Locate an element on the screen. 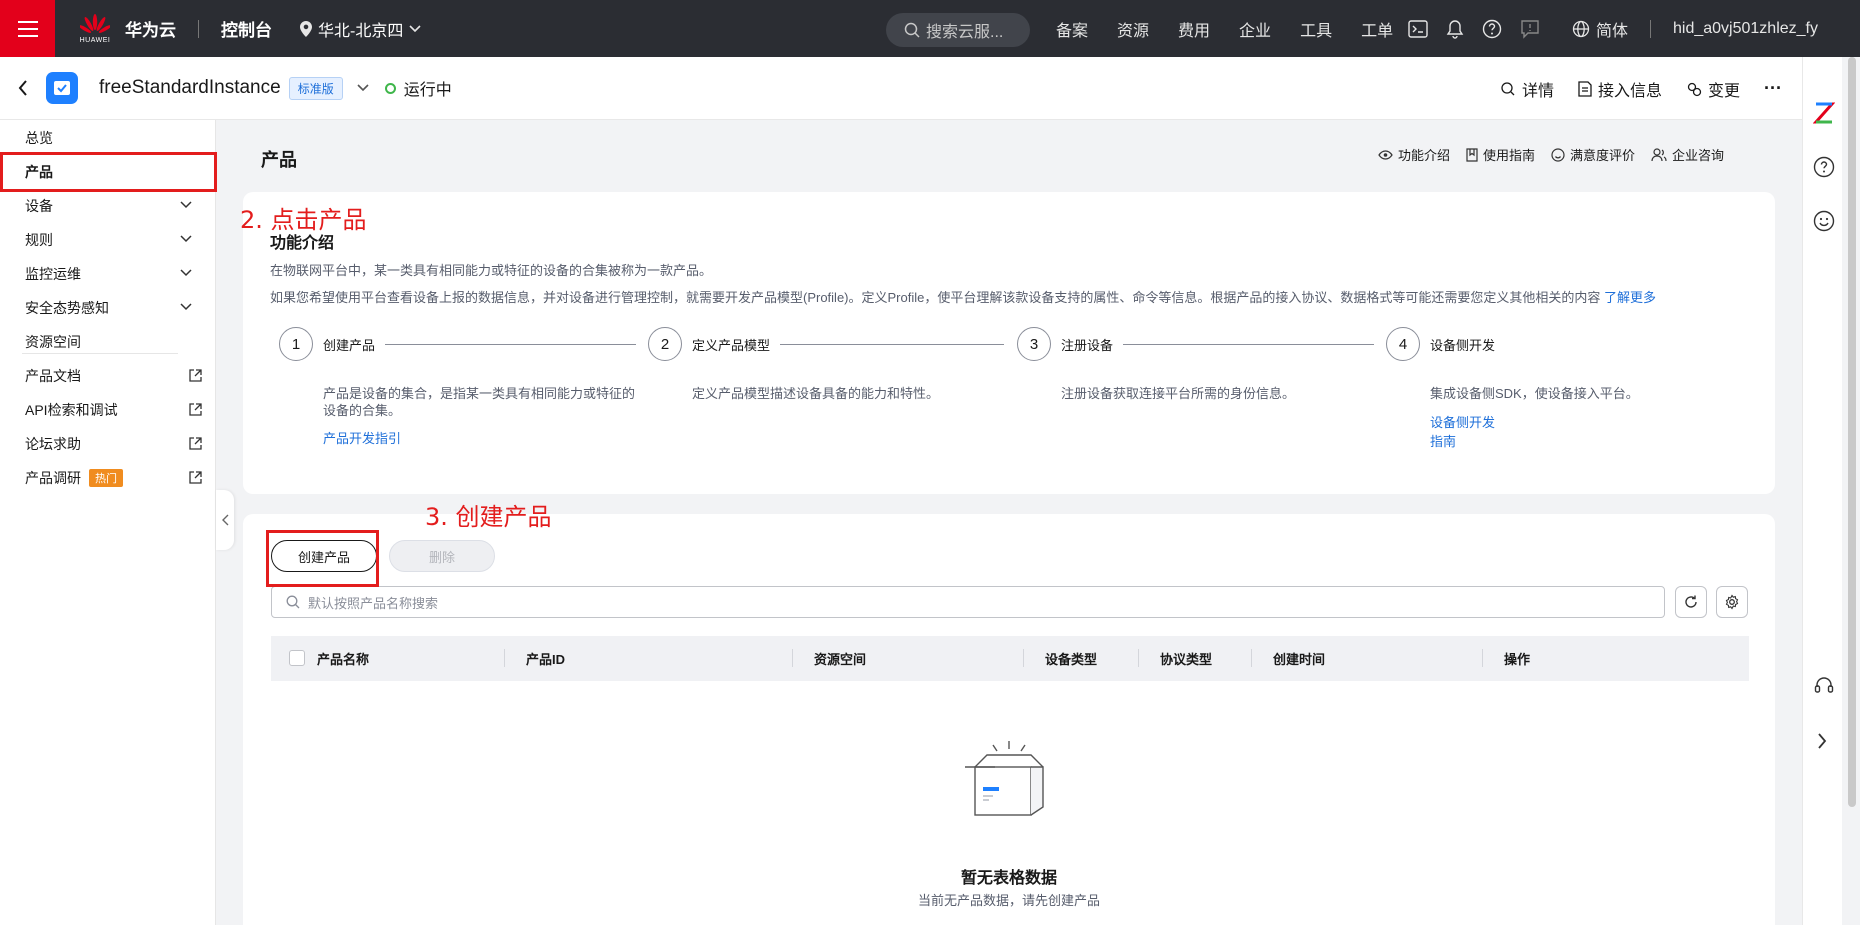 The height and width of the screenshot is (925, 1860). top-nav-links: 备案 资源 费用 企业 工具 工单 is located at coordinates (1239, 28).